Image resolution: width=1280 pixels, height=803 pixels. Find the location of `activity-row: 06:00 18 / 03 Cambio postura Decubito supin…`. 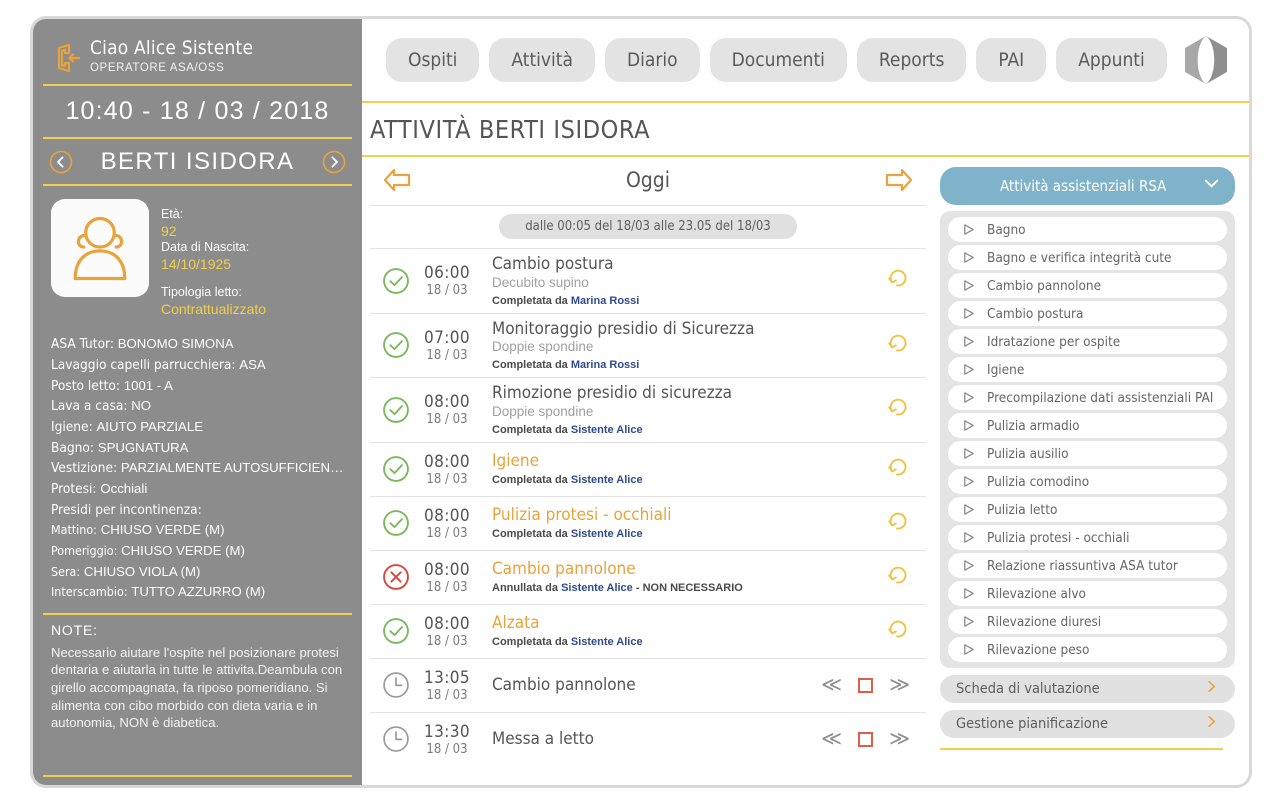

activity-row: 06:00 18 / 03 Cambio postura Decubito supin… is located at coordinates (648, 280).